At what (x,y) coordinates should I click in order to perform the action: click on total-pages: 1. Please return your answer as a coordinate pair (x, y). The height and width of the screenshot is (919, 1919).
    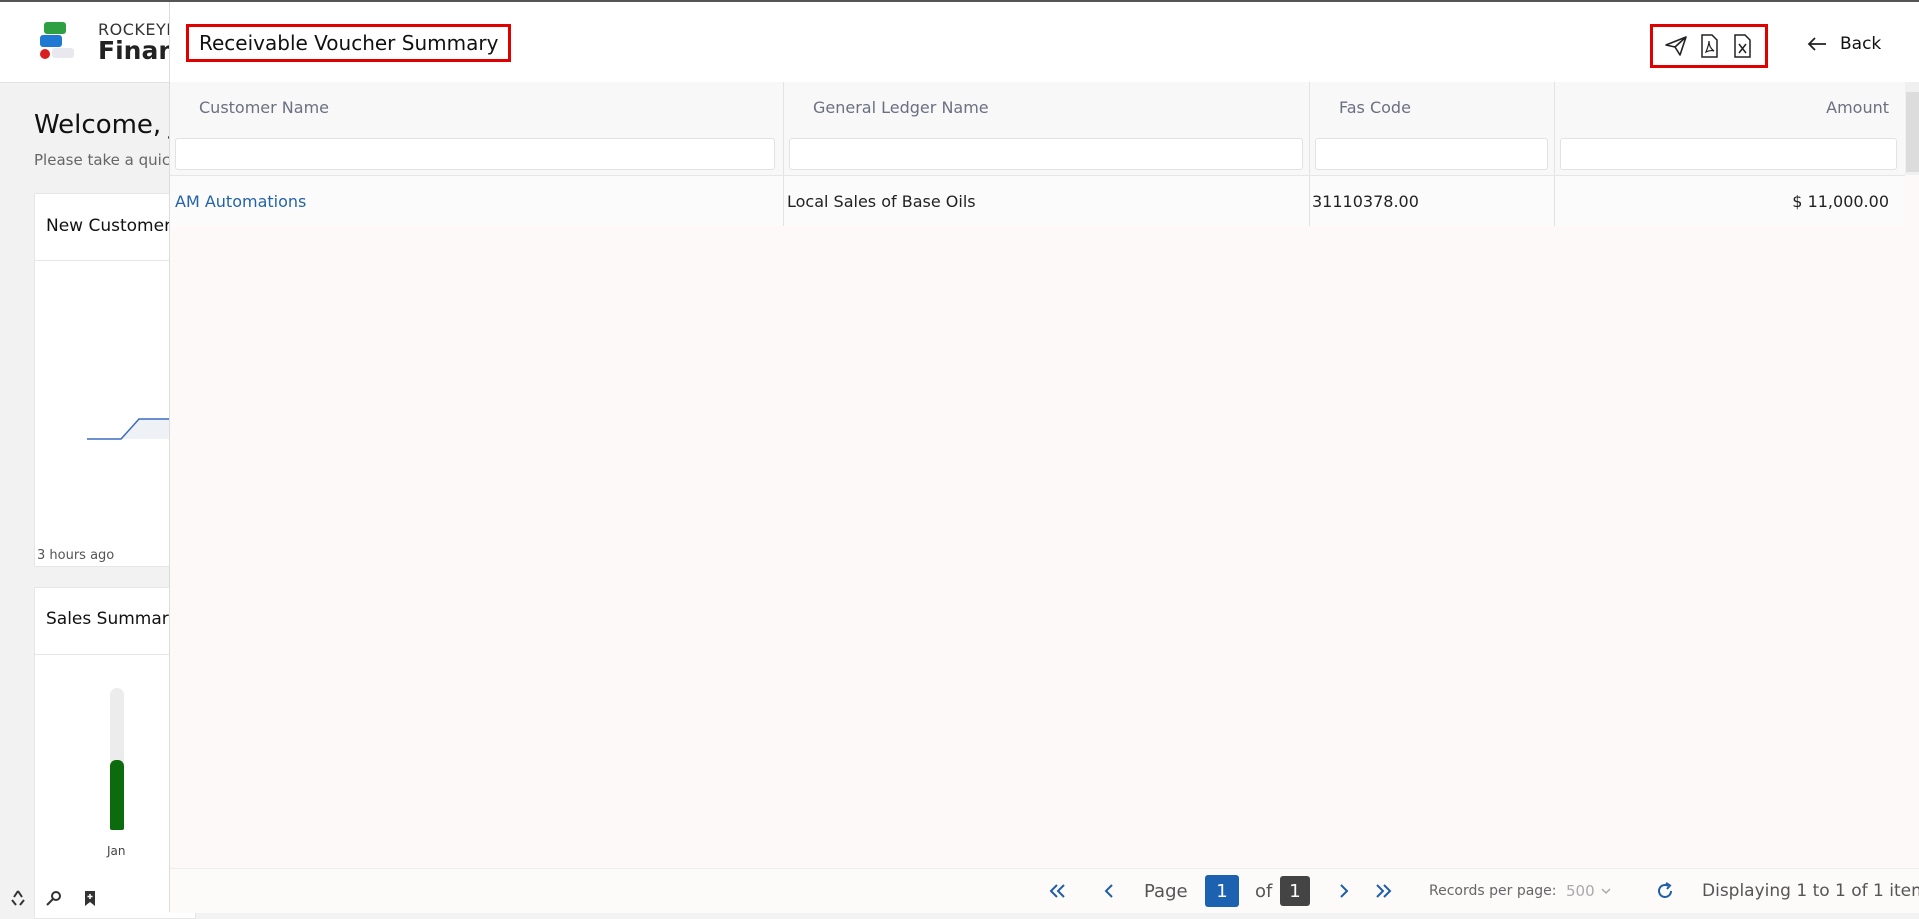
    Looking at the image, I should click on (1295, 891).